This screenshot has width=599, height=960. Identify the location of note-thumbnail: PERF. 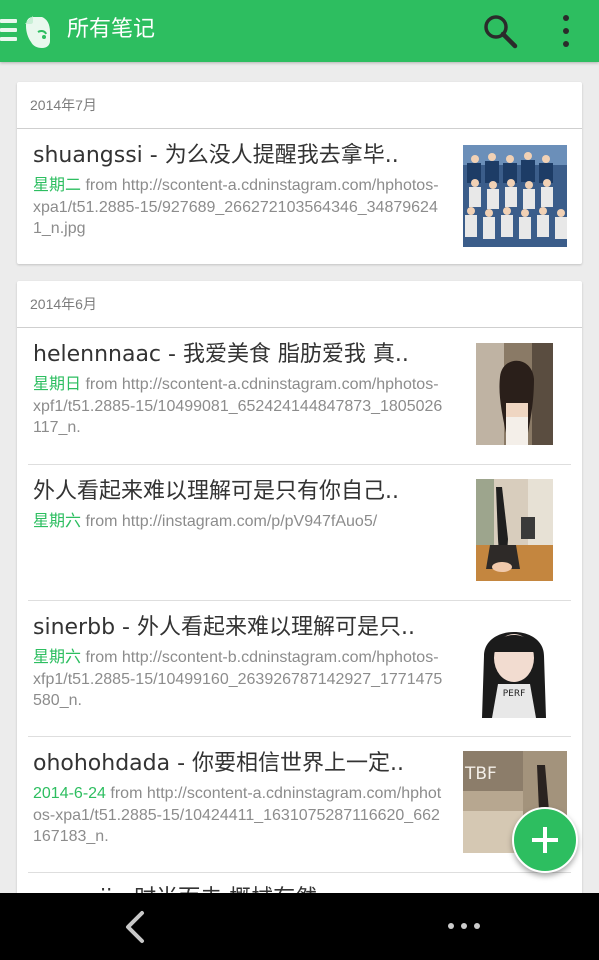
(514, 667).